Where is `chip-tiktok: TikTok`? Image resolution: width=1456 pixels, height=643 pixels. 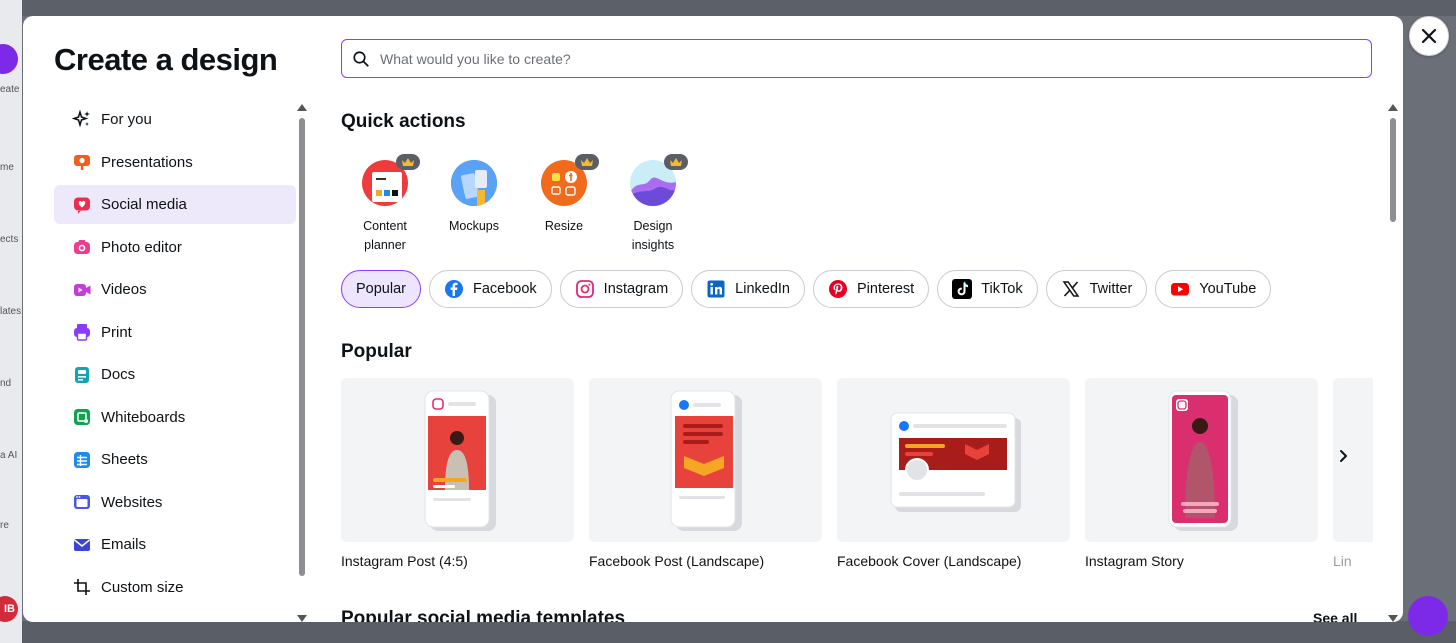
chip-tiktok: TikTok is located at coordinates (987, 289).